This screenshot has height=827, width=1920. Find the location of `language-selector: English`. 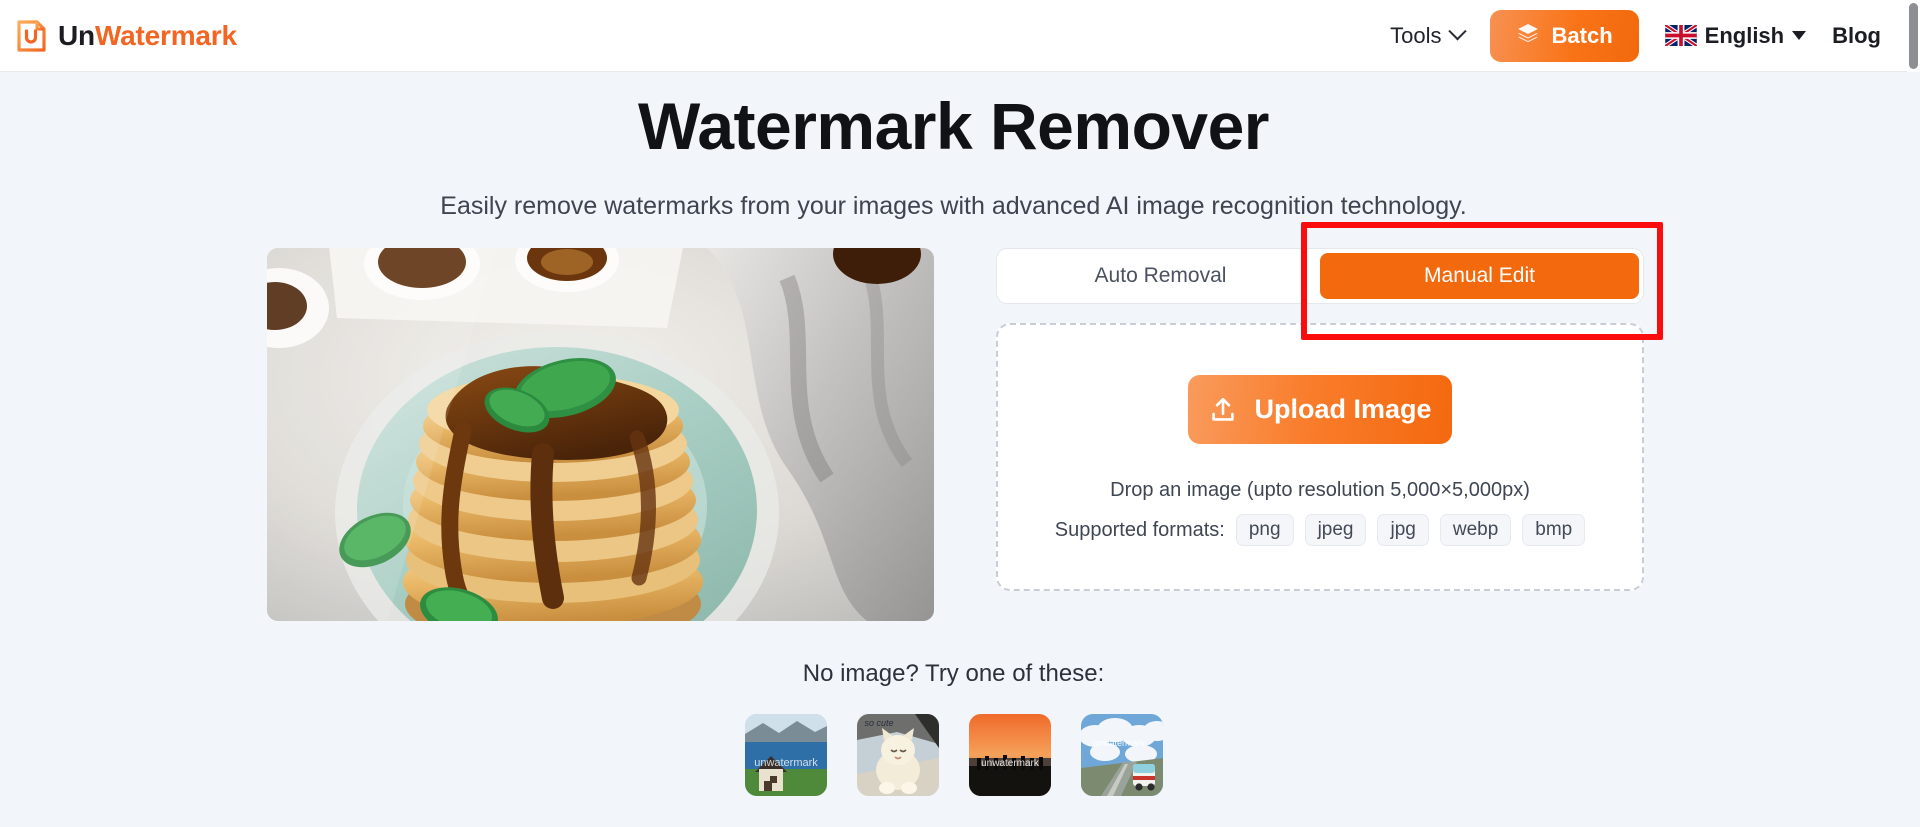

language-selector: English is located at coordinates (1735, 35).